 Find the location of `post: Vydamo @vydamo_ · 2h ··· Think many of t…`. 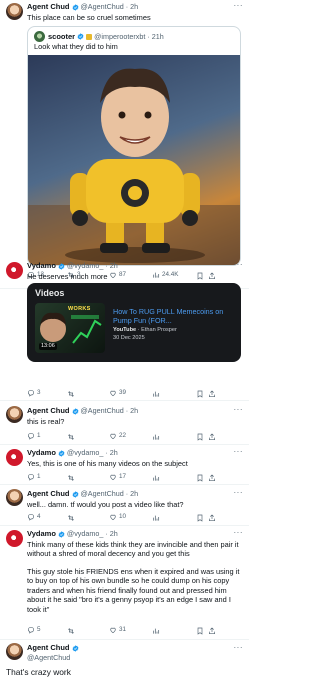

post: Vydamo @vydamo_ · 2h ··· Think many of t… is located at coordinates (124, 583).